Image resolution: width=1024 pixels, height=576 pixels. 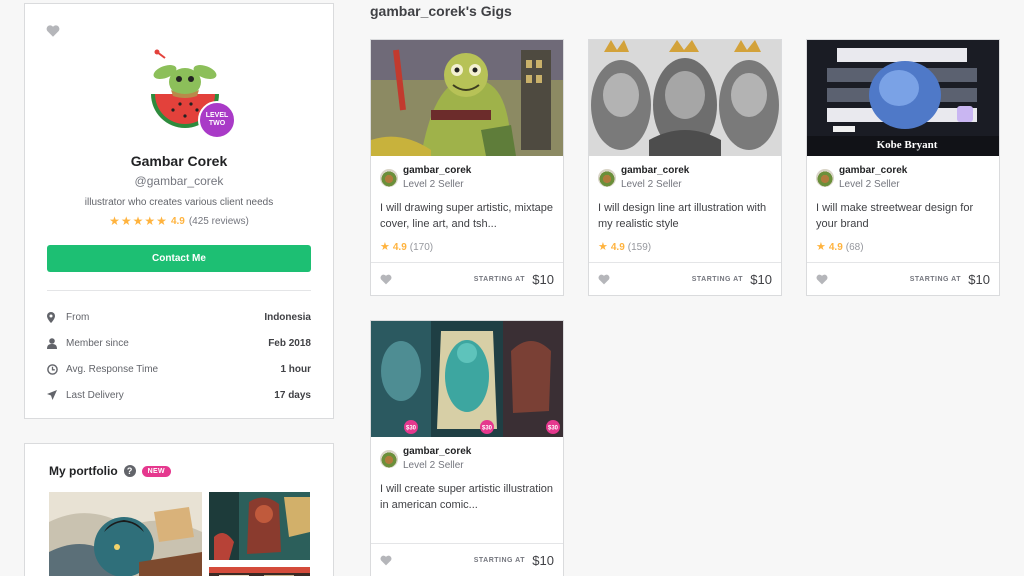 What do you see at coordinates (219, 221) in the screenshot?
I see `reviews-count: (425 reviews)` at bounding box center [219, 221].